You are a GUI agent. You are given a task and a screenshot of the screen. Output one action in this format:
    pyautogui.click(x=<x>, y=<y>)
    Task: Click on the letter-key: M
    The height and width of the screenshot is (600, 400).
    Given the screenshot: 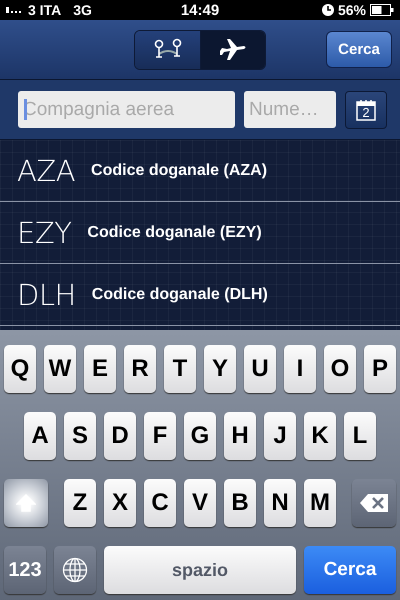 What is the action you would take?
    pyautogui.click(x=320, y=503)
    